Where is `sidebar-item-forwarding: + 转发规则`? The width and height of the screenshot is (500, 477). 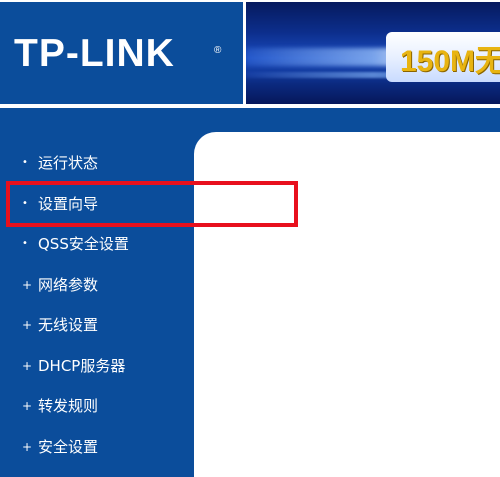
sidebar-item-forwarding: + 转发规则 is located at coordinates (60, 406).